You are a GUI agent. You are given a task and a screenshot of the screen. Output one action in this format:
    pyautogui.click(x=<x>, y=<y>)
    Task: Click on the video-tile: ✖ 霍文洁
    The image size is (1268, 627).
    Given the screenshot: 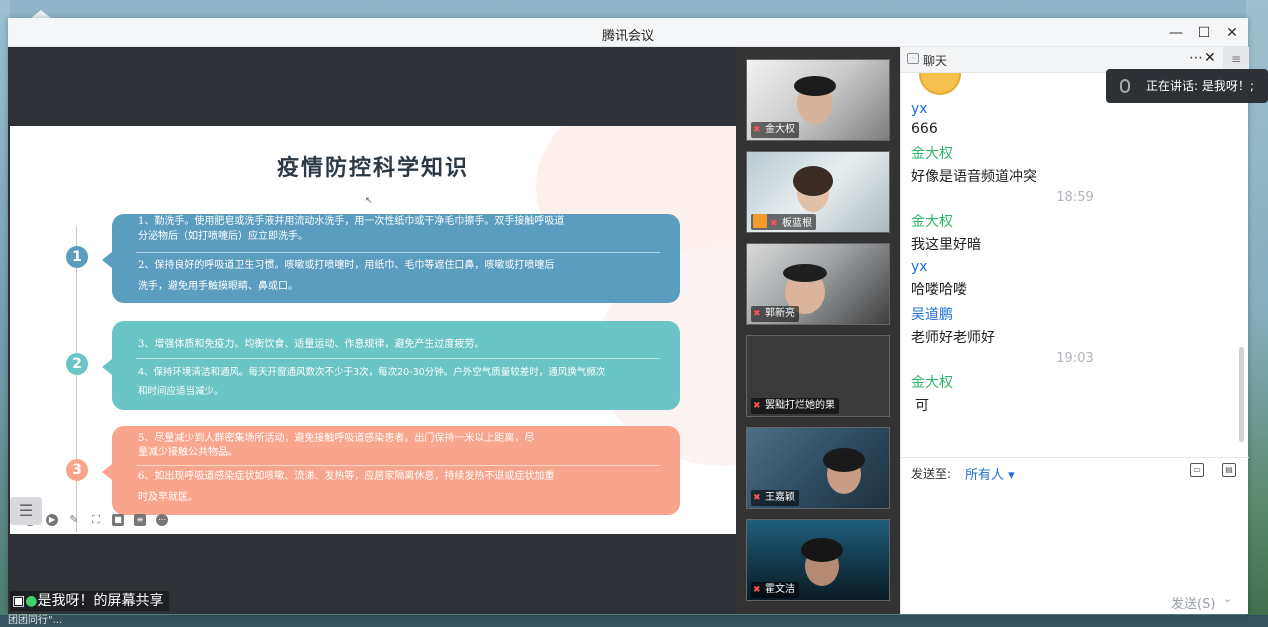 What is the action you would take?
    pyautogui.click(x=818, y=560)
    